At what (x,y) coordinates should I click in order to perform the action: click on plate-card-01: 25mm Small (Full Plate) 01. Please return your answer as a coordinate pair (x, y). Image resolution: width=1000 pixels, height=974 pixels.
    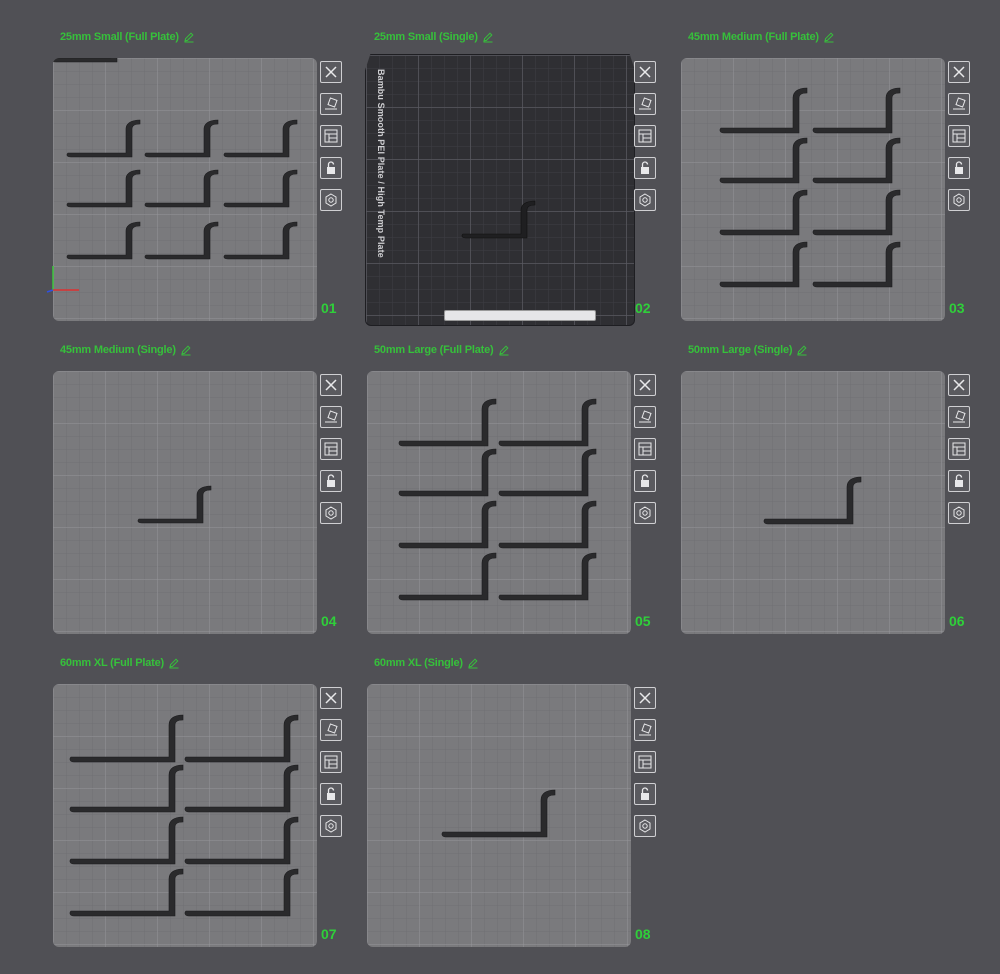
    Looking at the image, I should click on (199, 178).